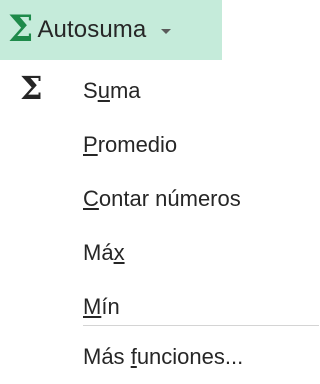  I want to click on menu-item-promedio: Promedio, so click(159, 145).